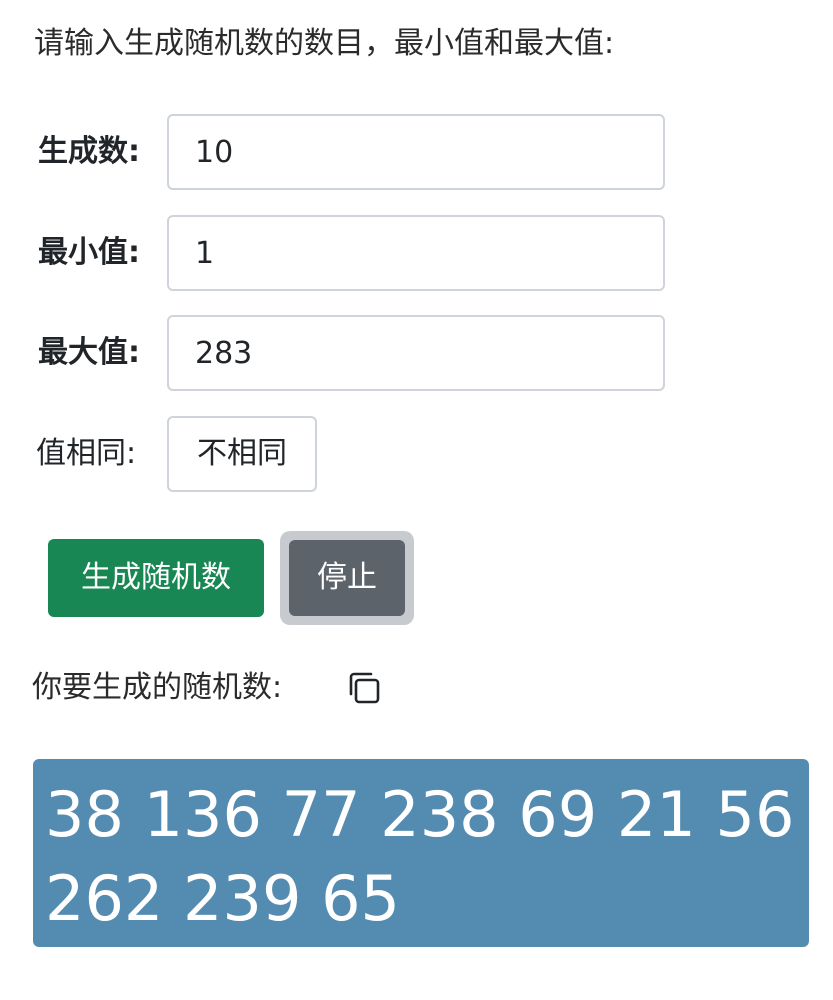  I want to click on stop-button: 停止, so click(347, 578).